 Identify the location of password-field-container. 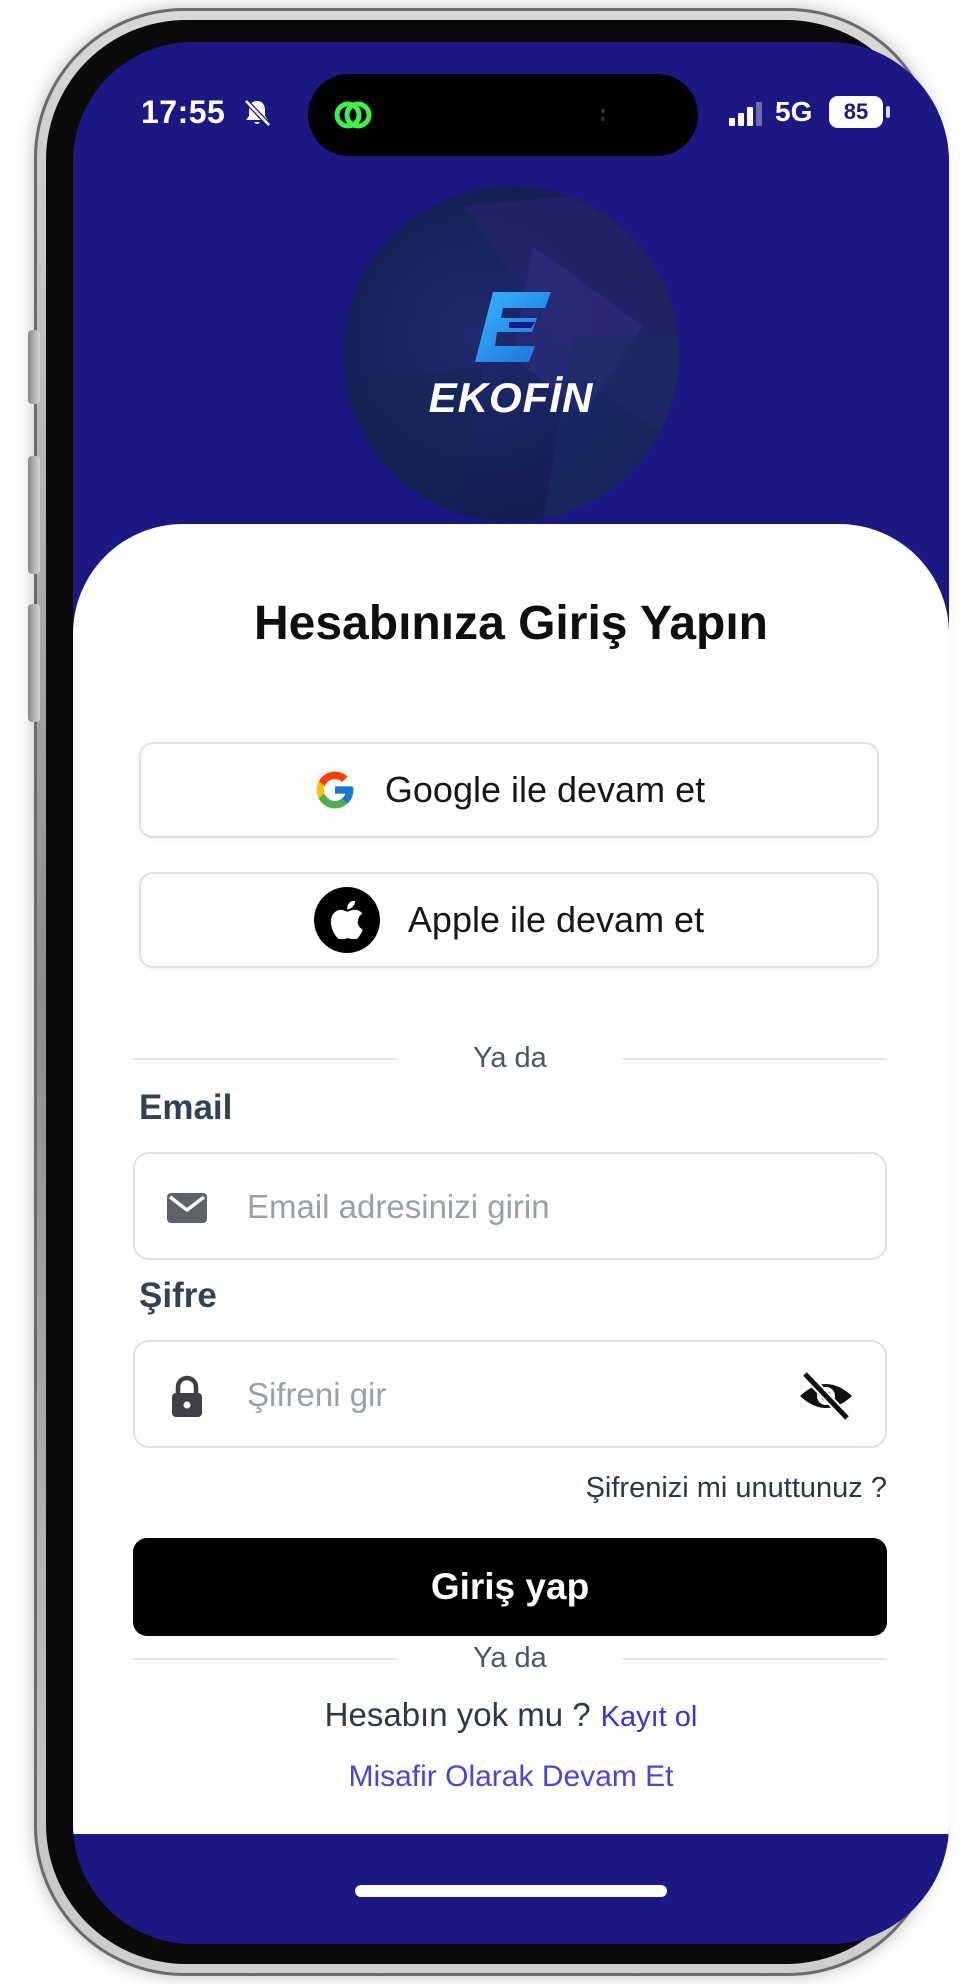
(510, 1394).